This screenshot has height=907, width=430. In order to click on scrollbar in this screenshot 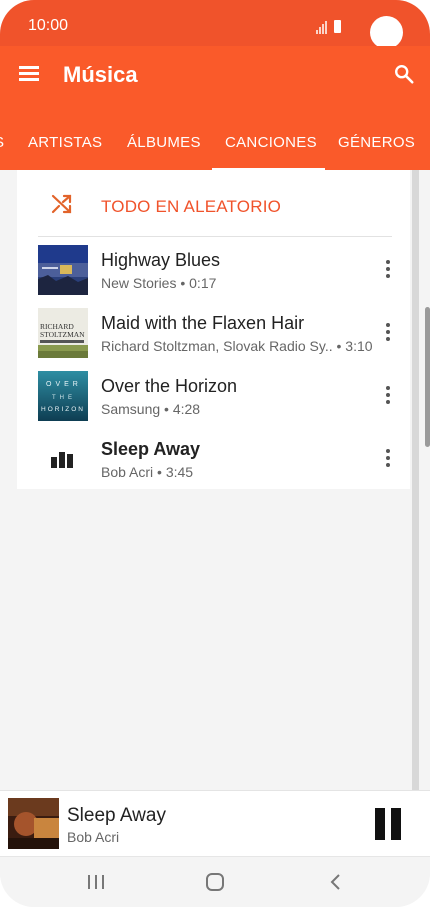, I will do `click(415, 480)`.